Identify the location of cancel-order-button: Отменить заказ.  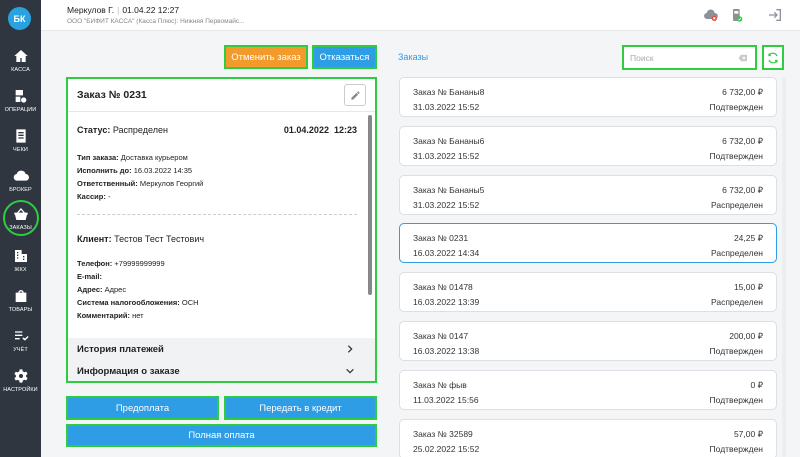
(266, 57).